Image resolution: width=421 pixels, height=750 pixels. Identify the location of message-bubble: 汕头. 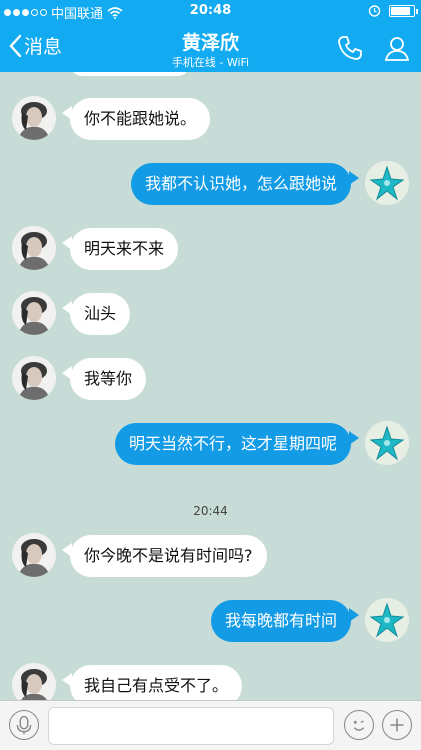
(96, 314).